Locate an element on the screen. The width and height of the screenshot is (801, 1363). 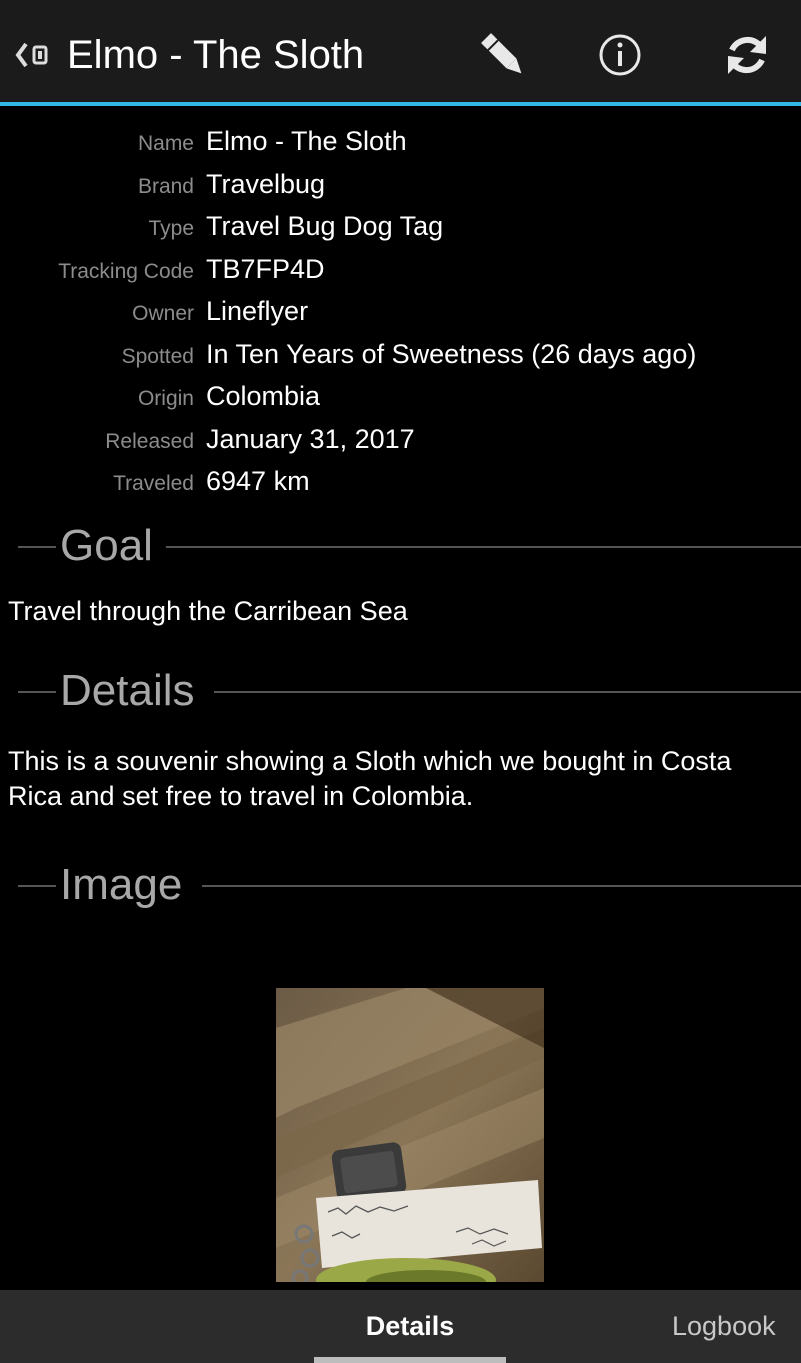
detail-value: Lineflyer is located at coordinates (257, 311).